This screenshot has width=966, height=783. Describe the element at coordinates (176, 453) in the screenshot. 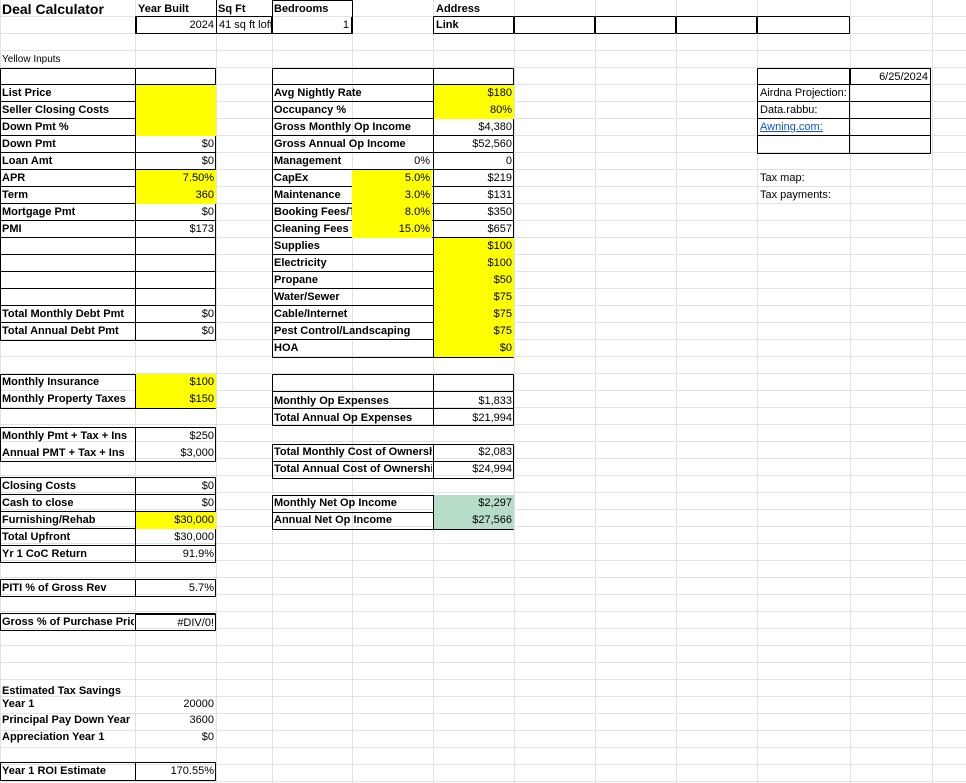

I see `piti-value-1: $3,000` at that location.